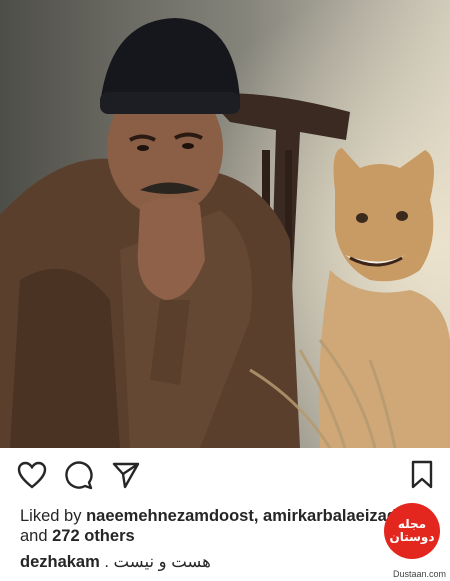 The height and width of the screenshot is (581, 450). I want to click on watermark-url: Dustaan.com, so click(419, 574).